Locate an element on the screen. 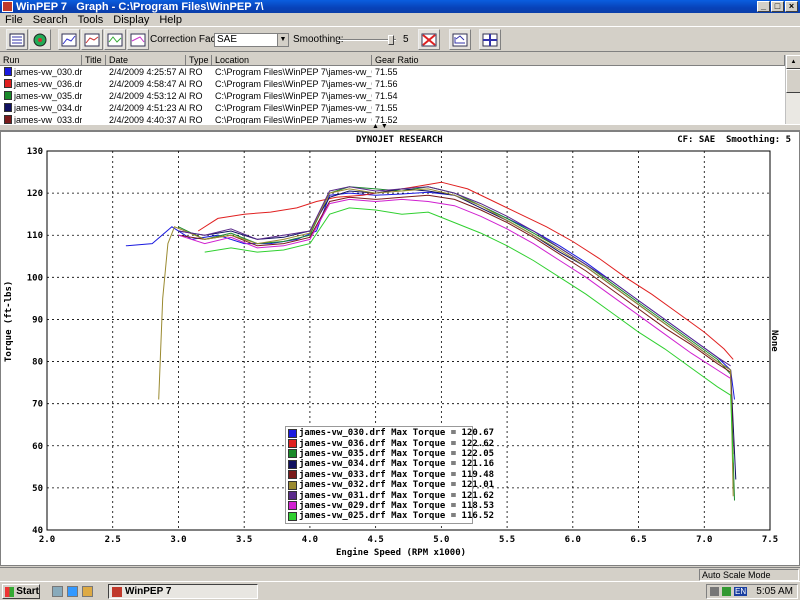 The height and width of the screenshot is (600, 800). col-type: Type is located at coordinates (199, 60).